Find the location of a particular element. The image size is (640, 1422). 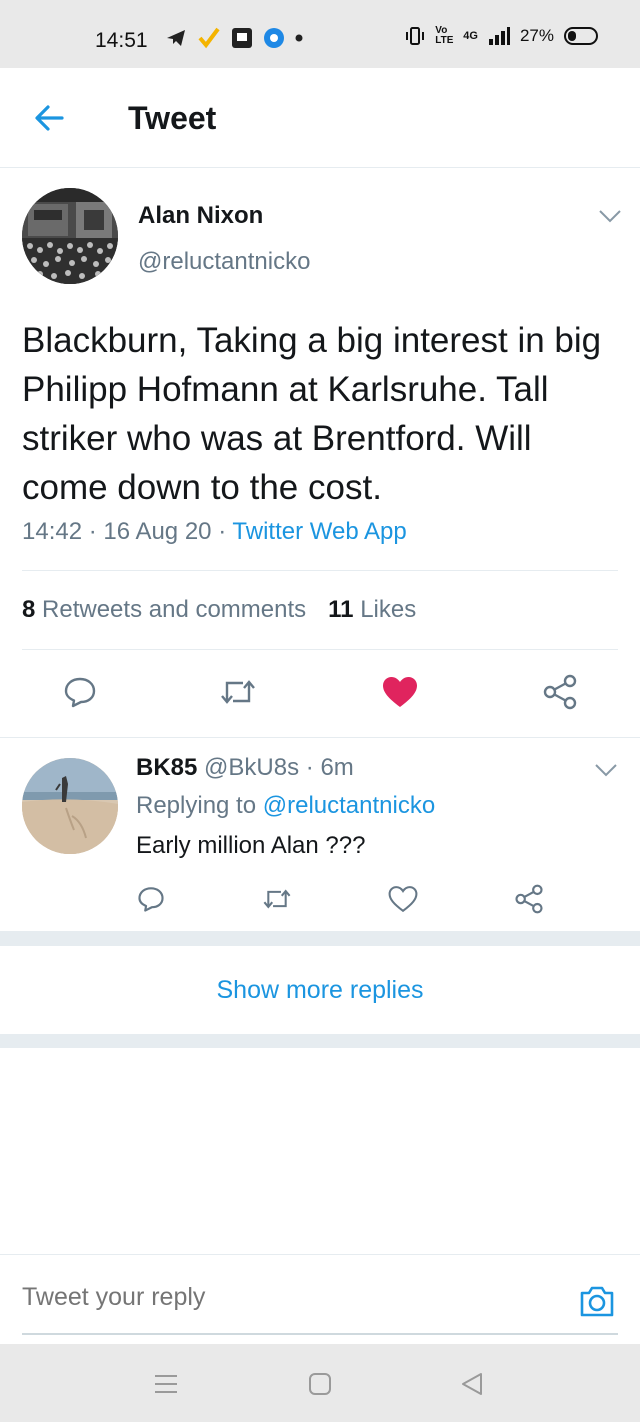

share-button is located at coordinates (560, 692).